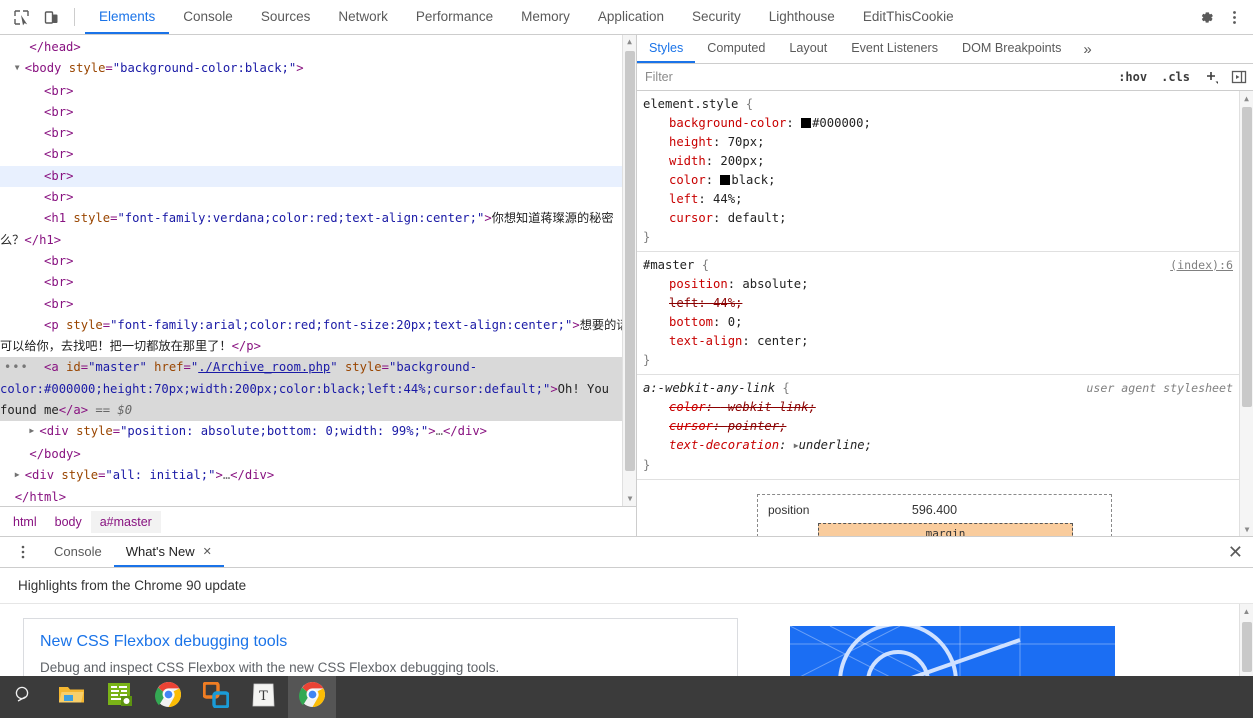 The height and width of the screenshot is (718, 1253). I want to click on taskbar-item-text-editor: T, so click(264, 697).